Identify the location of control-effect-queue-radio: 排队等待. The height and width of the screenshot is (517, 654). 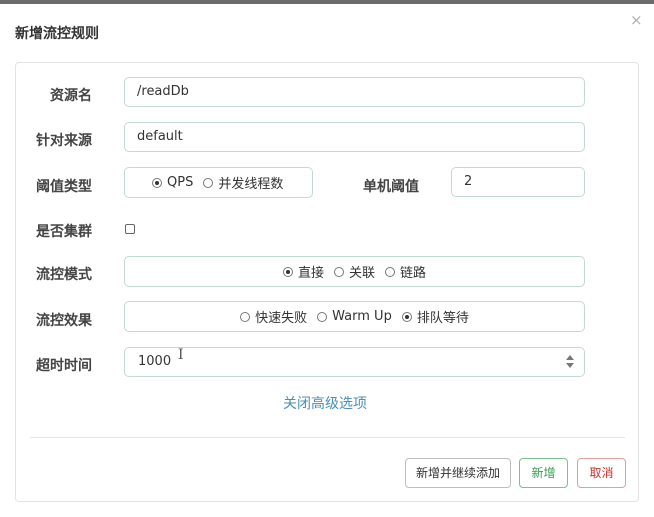
(435, 316).